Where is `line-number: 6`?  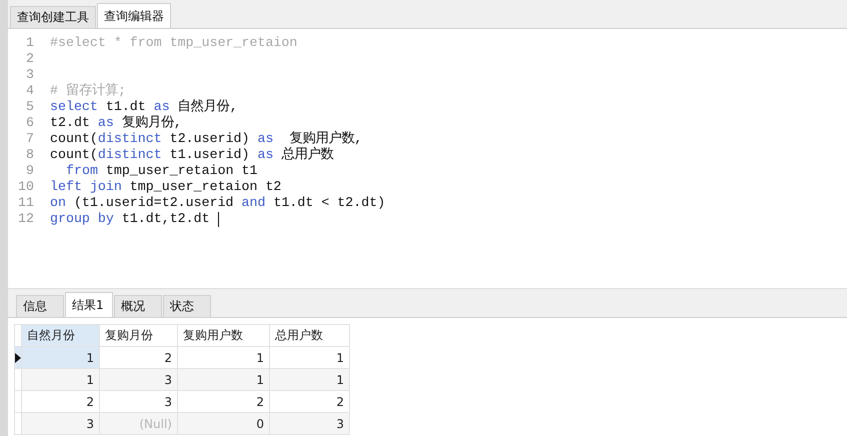
line-number: 6 is located at coordinates (30, 123).